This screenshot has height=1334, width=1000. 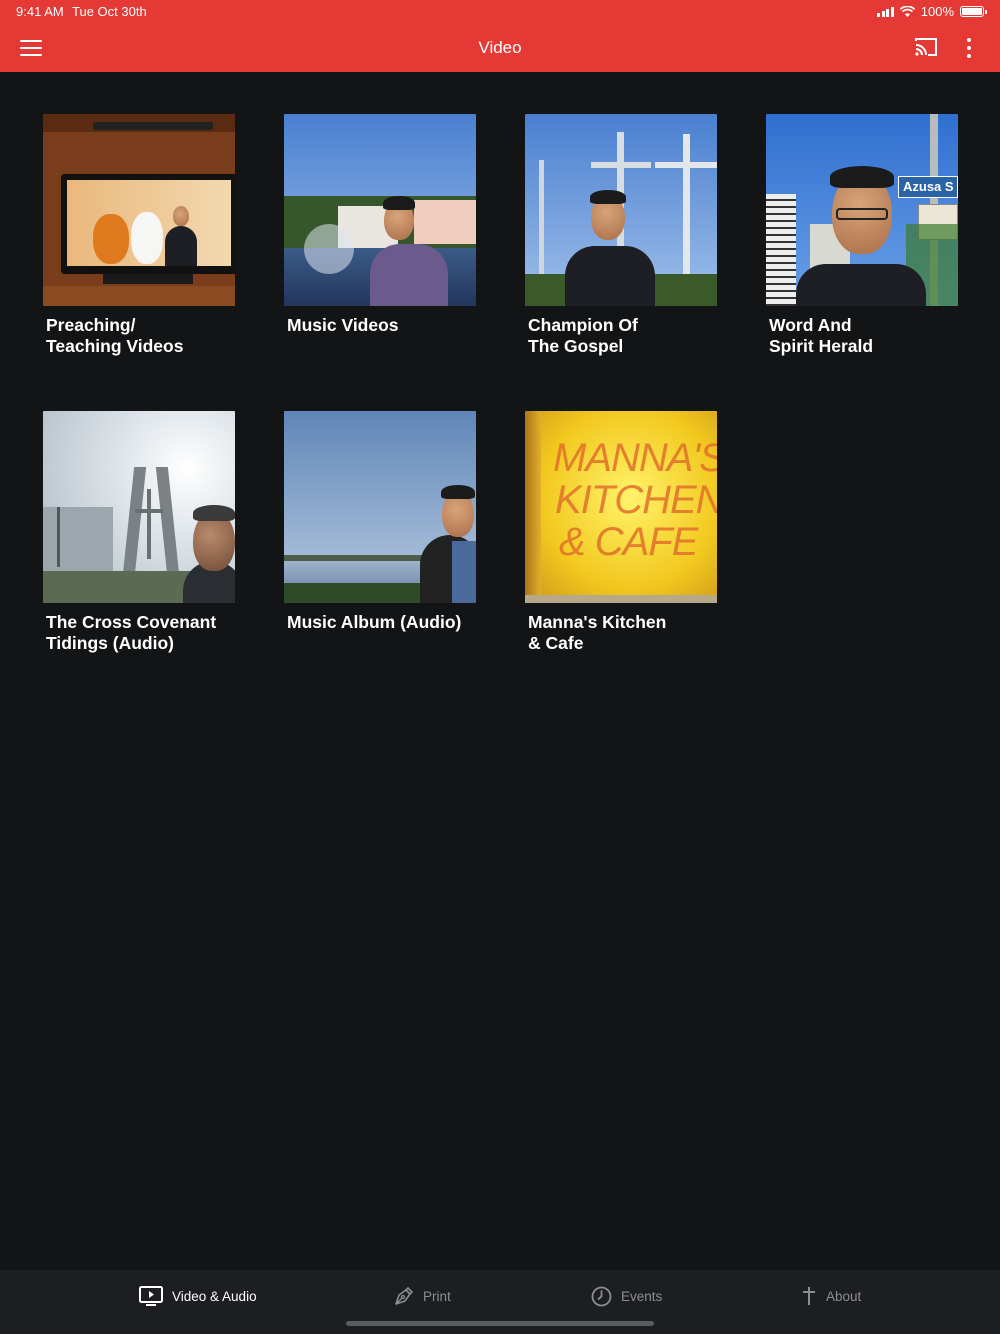 I want to click on clock-icon, so click(x=601, y=1296).